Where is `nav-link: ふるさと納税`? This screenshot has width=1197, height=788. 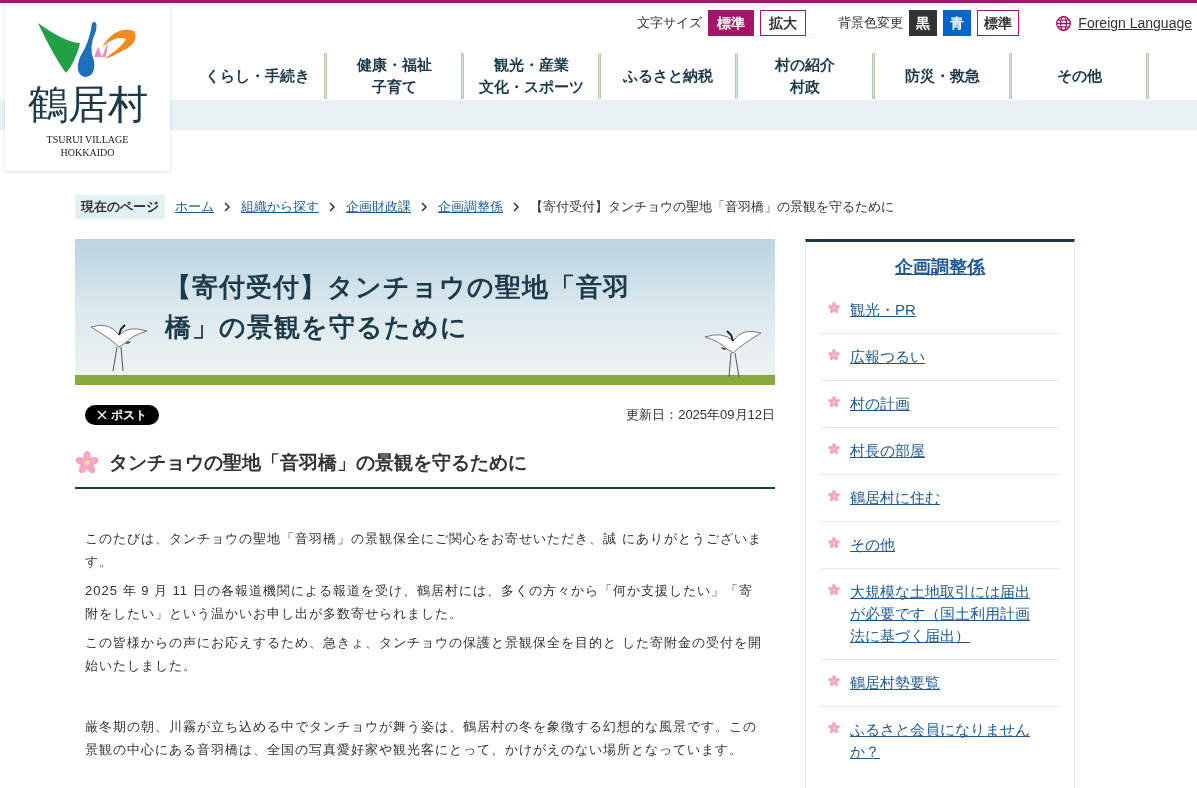
nav-link: ふるさと納税 is located at coordinates (668, 76).